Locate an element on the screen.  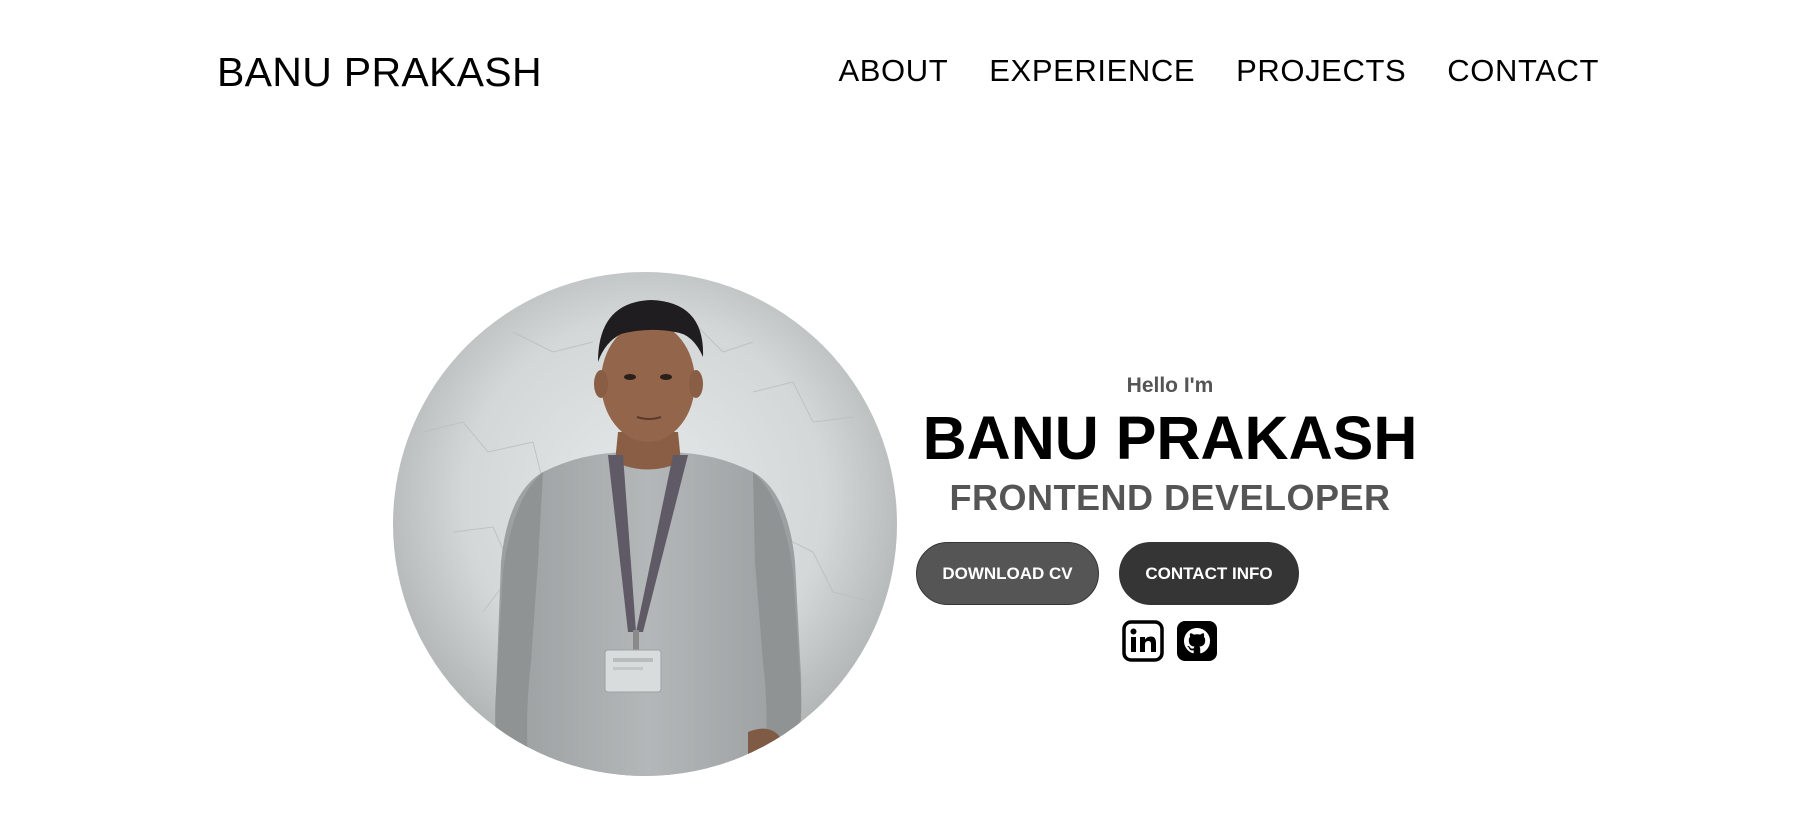
nav-link-experience: EXPERIENCE is located at coordinates (1092, 70).